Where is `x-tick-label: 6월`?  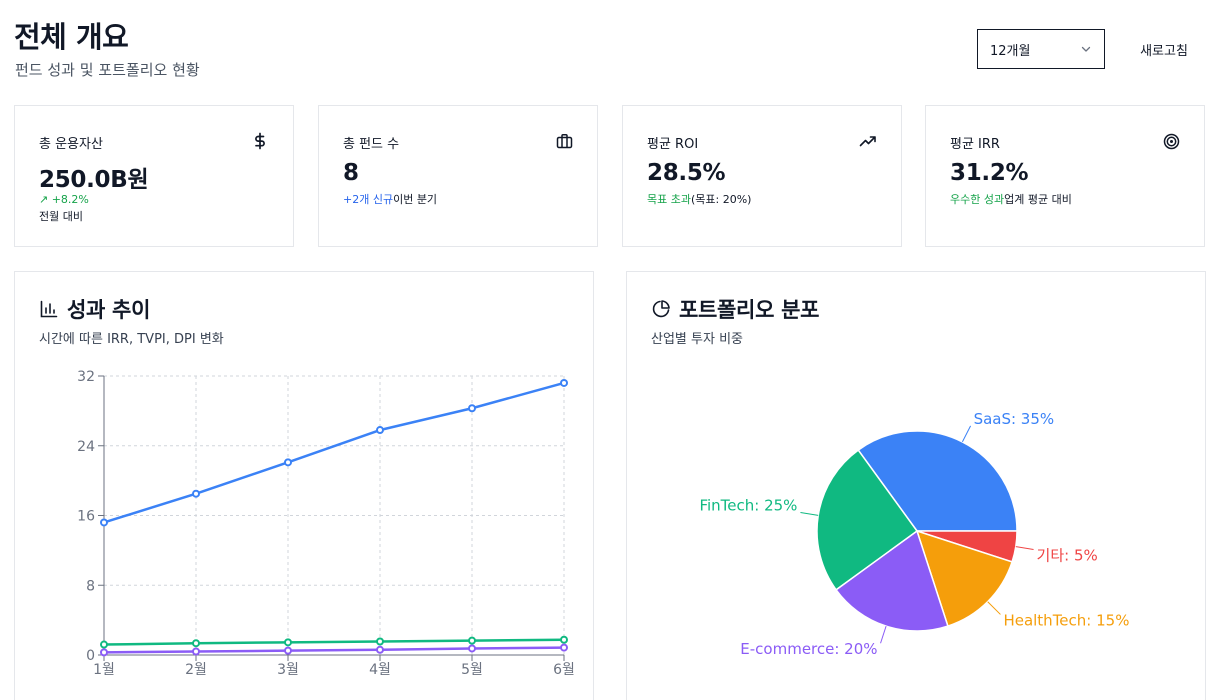
x-tick-label: 6월 is located at coordinates (564, 670).